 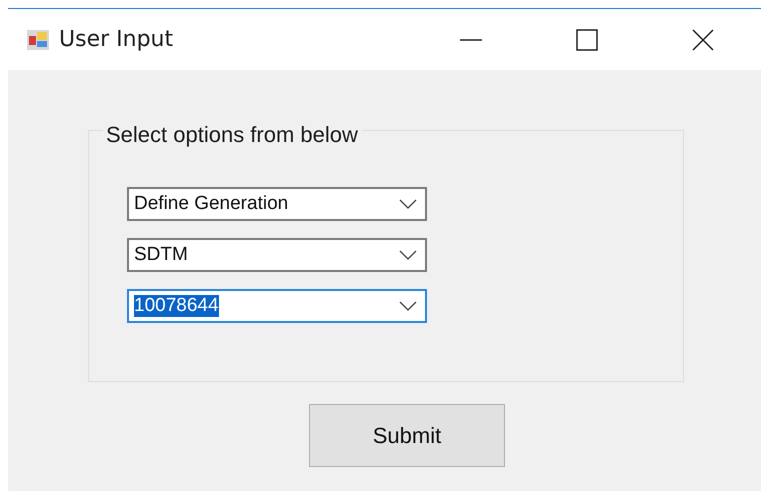 What do you see at coordinates (407, 435) in the screenshot?
I see `submit-button: Submit` at bounding box center [407, 435].